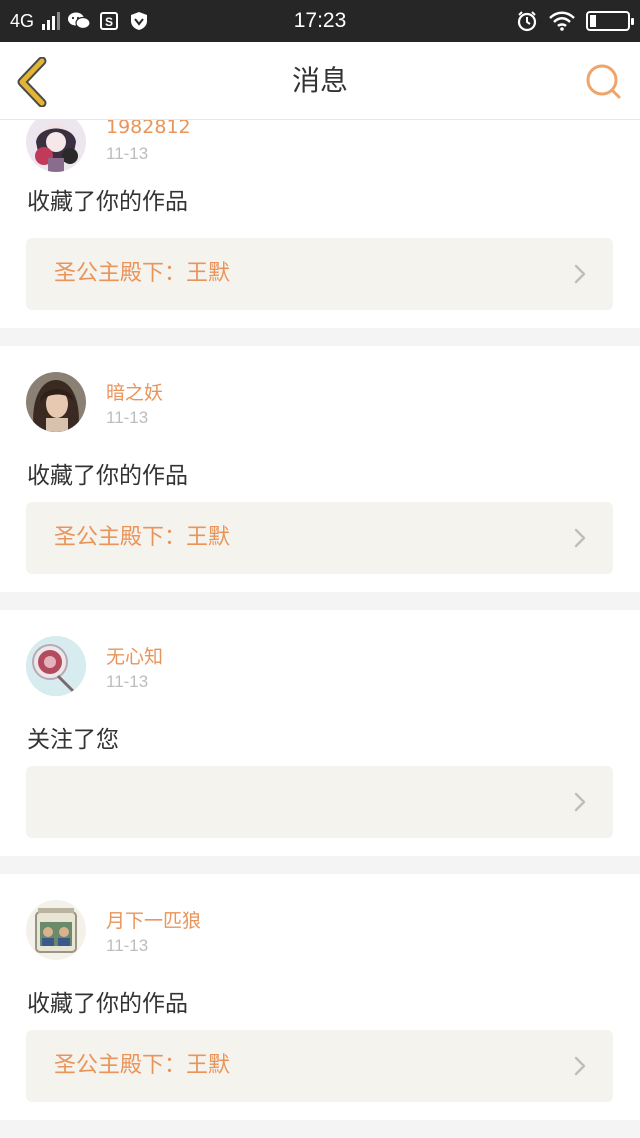 The image size is (640, 1138). I want to click on username: 月下一匹狼, so click(153, 919).